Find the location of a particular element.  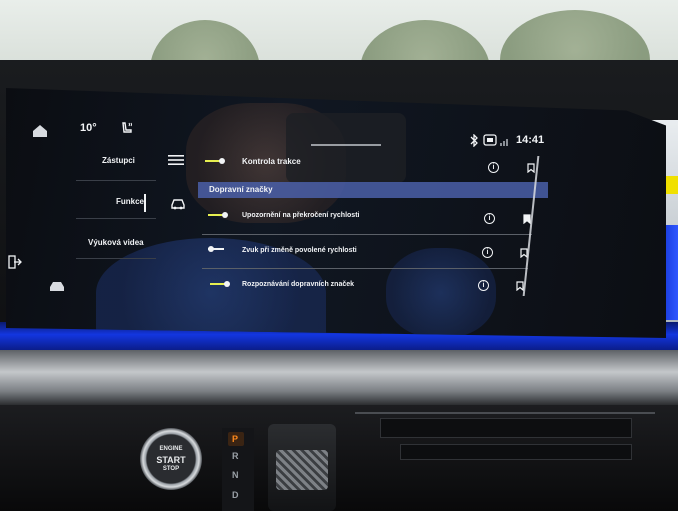

temperature-readout: 10° is located at coordinates (88, 128).